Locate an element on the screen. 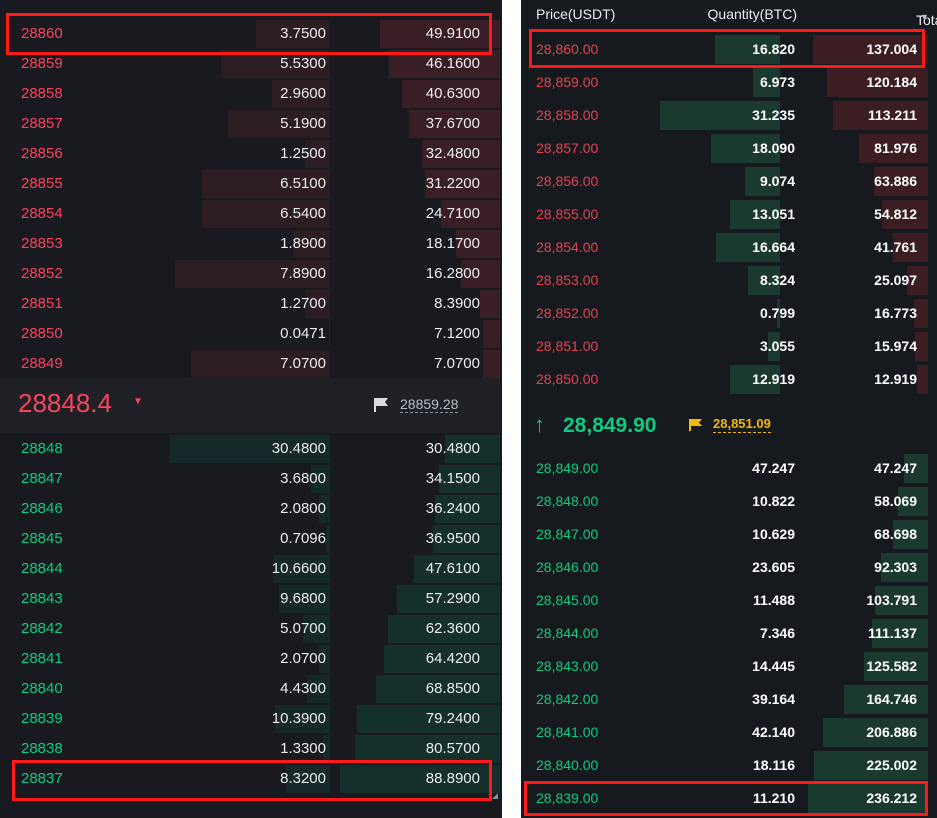  bid-row: 28838 1.3300 80.5700 is located at coordinates (250, 749).